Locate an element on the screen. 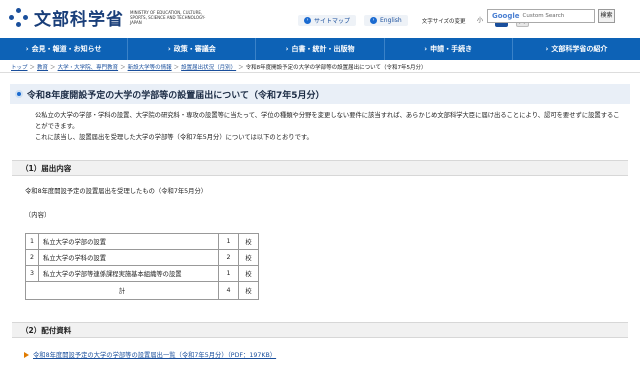 This screenshot has width=640, height=382. total-unit: 校 is located at coordinates (249, 290).